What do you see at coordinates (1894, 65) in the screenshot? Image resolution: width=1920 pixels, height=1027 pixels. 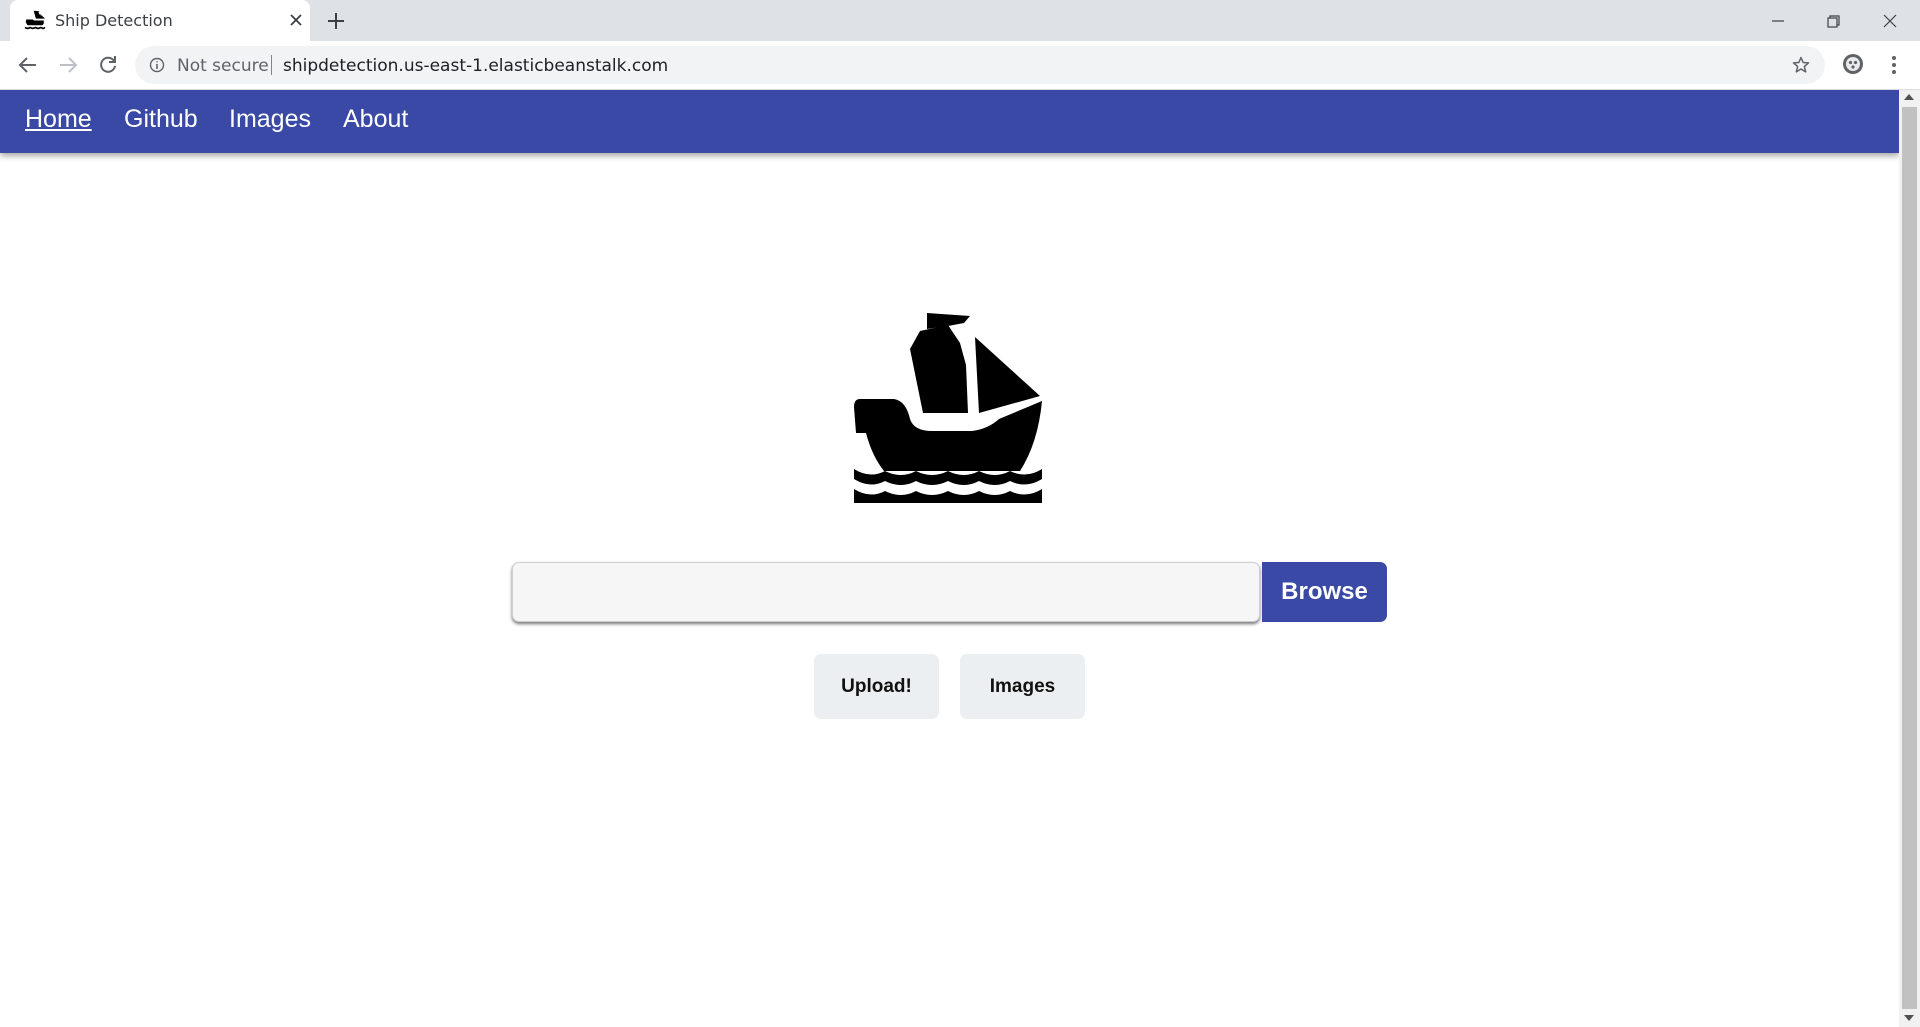 I see `more-vert-icon` at bounding box center [1894, 65].